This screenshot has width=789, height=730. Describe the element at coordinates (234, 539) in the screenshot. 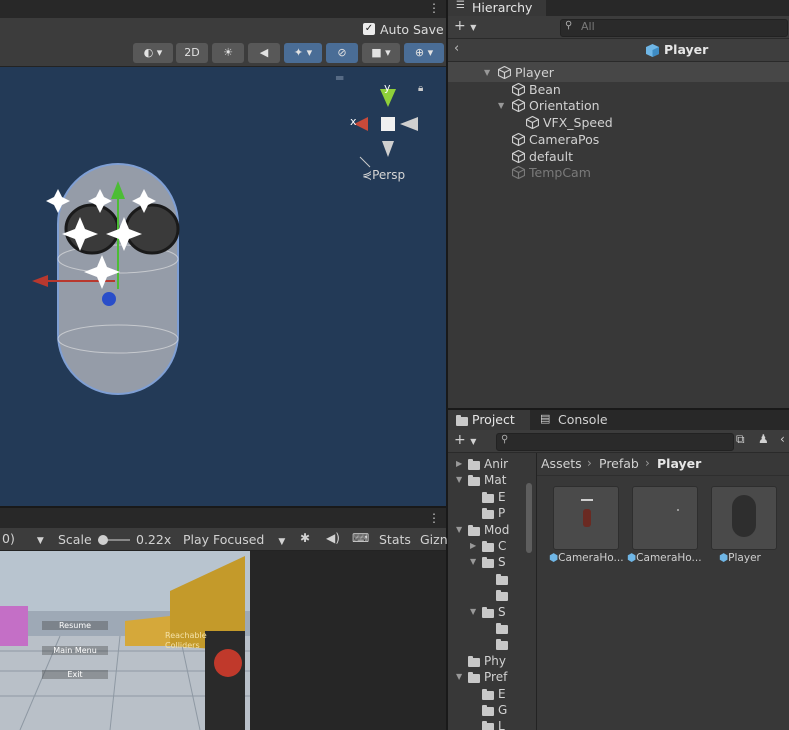

I see `play-mode-dropdown: Play Focused ▼` at that location.